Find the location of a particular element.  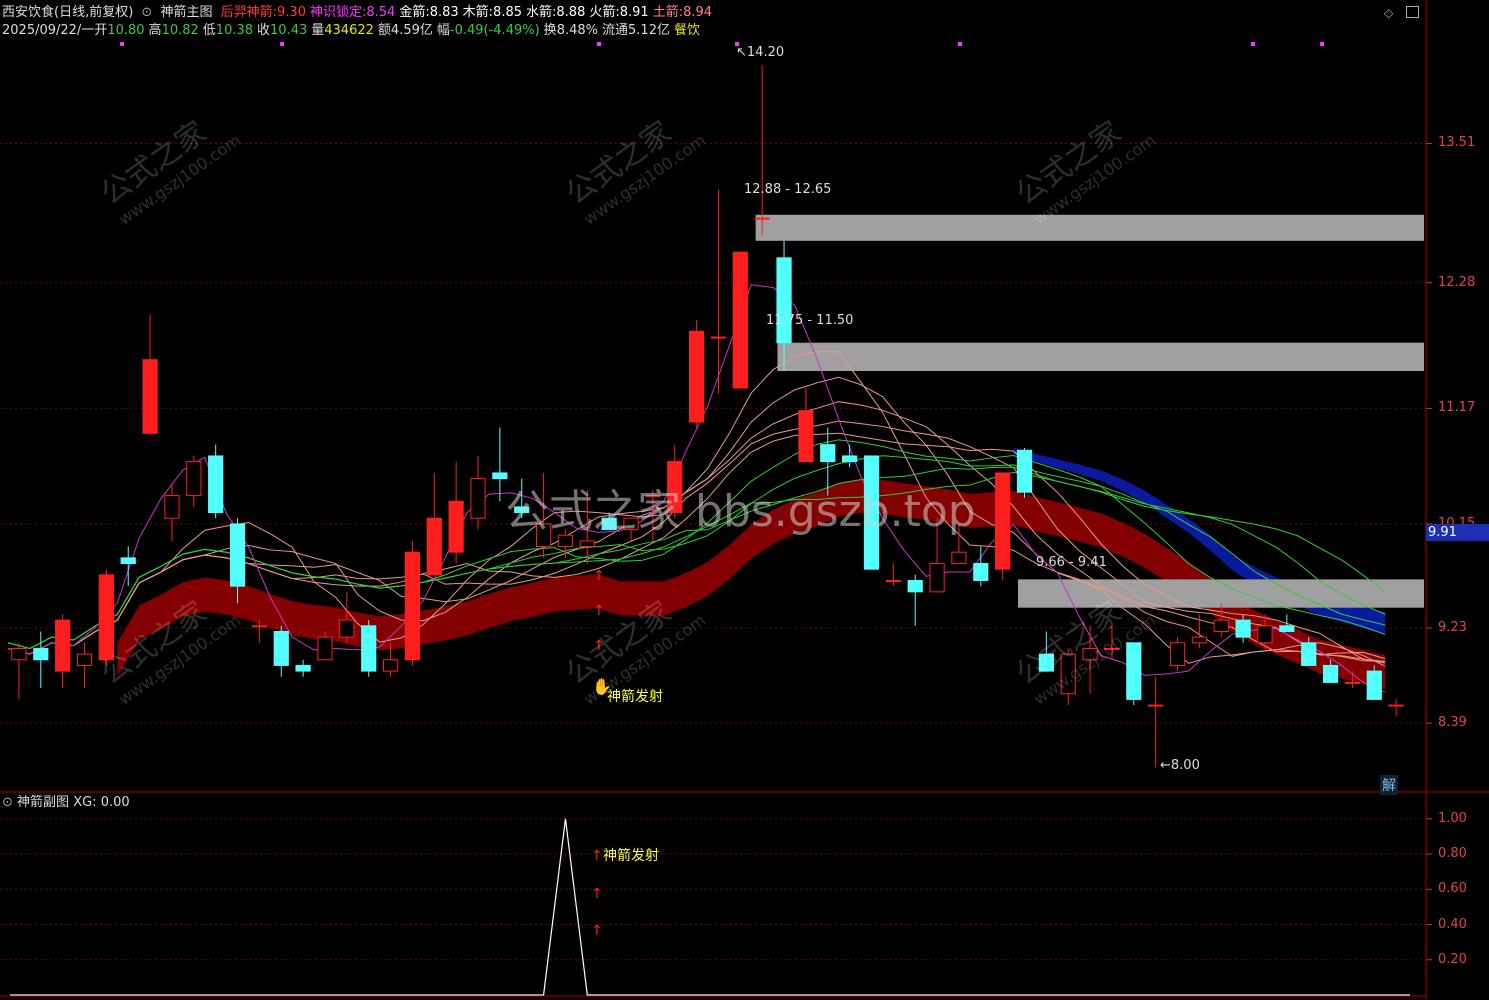

xg-label: XG: is located at coordinates (85, 802).